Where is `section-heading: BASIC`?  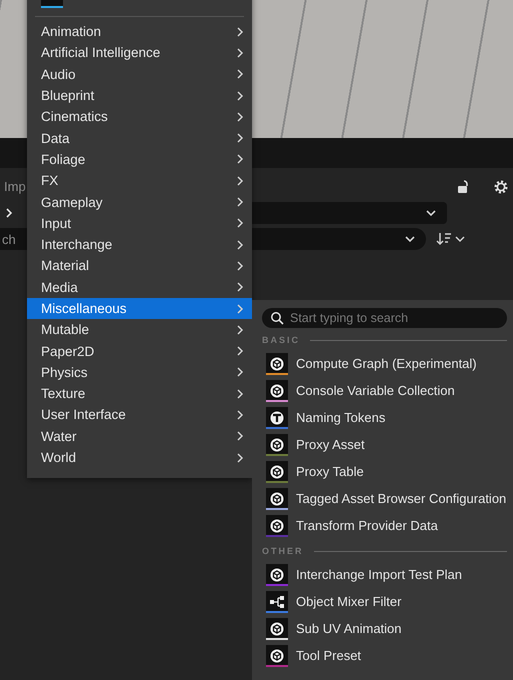
section-heading: BASIC is located at coordinates (281, 340).